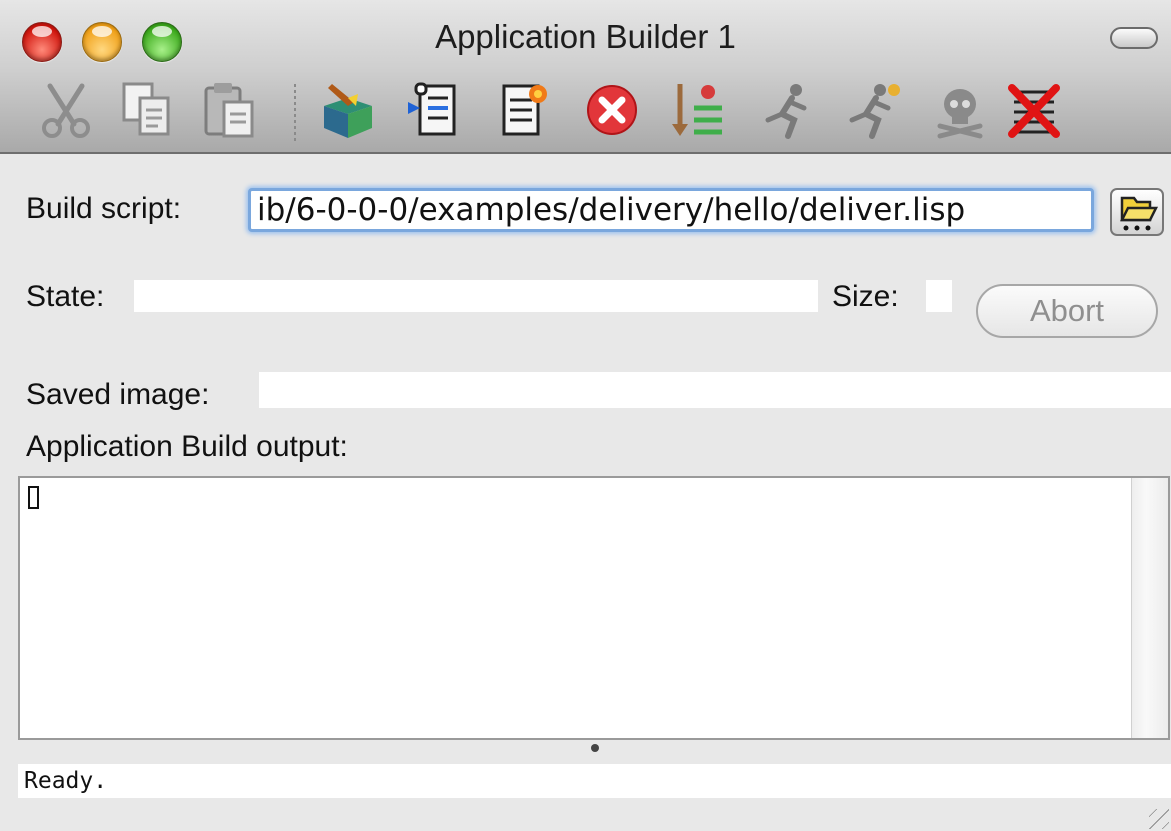 The image size is (1171, 831). What do you see at coordinates (348, 110) in the screenshot?
I see `build-box-icon` at bounding box center [348, 110].